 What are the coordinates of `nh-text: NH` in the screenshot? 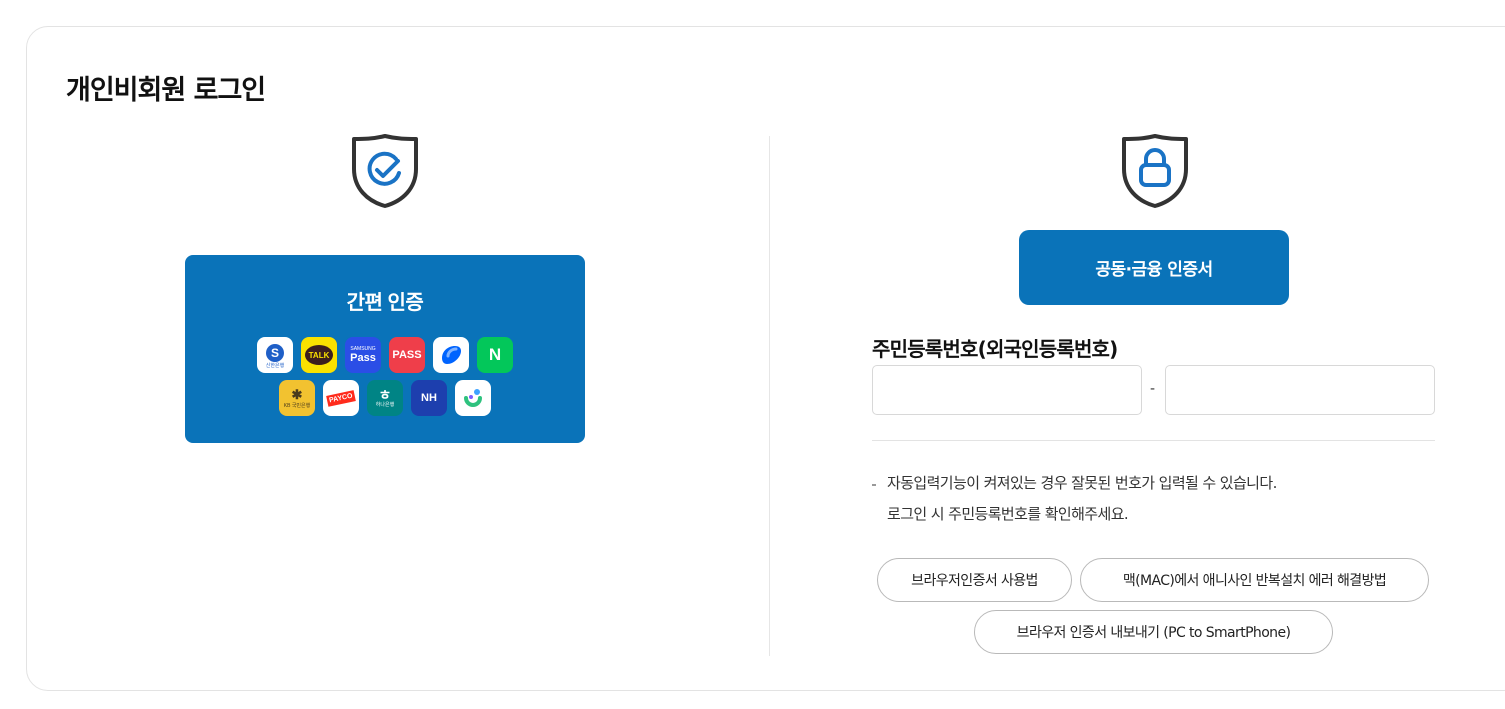 It's located at (429, 398).